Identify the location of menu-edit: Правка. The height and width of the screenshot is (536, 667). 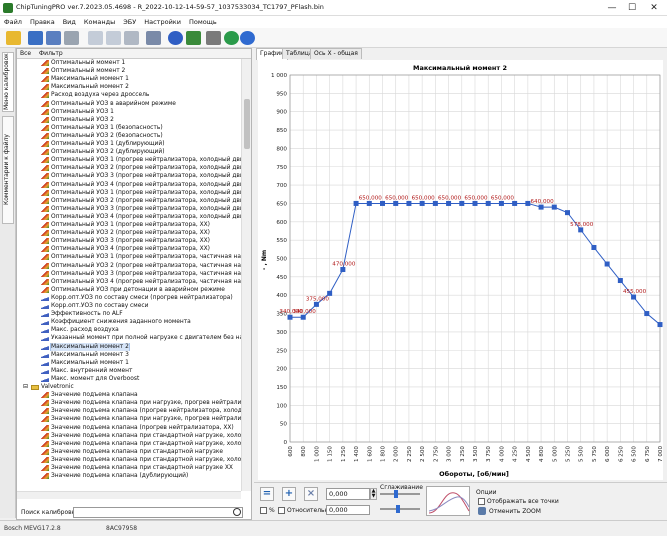
(42, 22).